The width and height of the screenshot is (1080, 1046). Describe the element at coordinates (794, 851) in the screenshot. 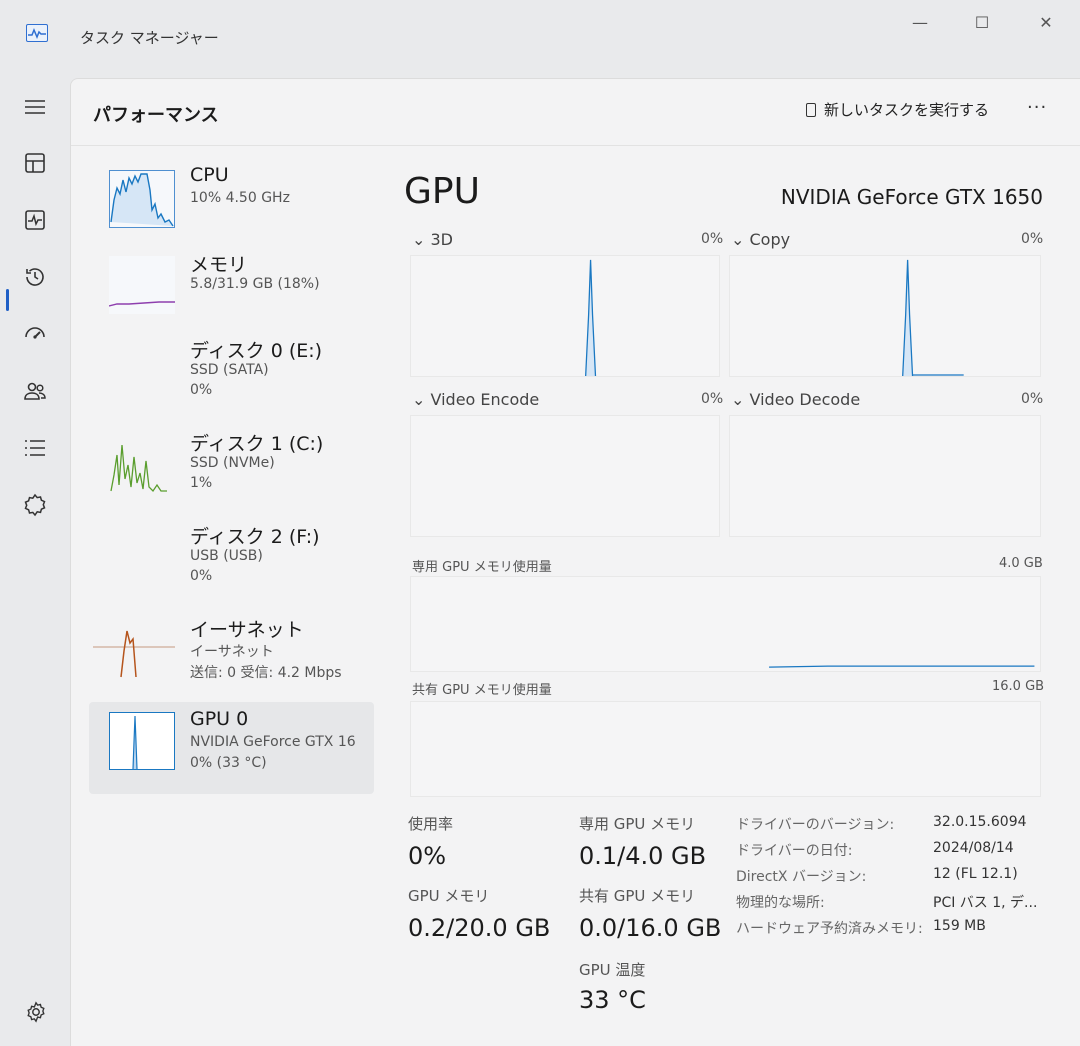

I see `driver-date-key: ドライバーの日付:` at that location.